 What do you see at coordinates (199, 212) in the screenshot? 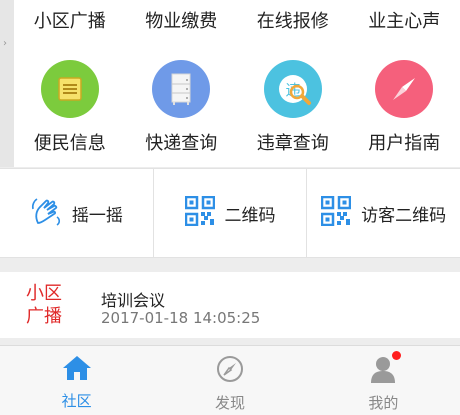
I see `qrcode-icon` at bounding box center [199, 212].